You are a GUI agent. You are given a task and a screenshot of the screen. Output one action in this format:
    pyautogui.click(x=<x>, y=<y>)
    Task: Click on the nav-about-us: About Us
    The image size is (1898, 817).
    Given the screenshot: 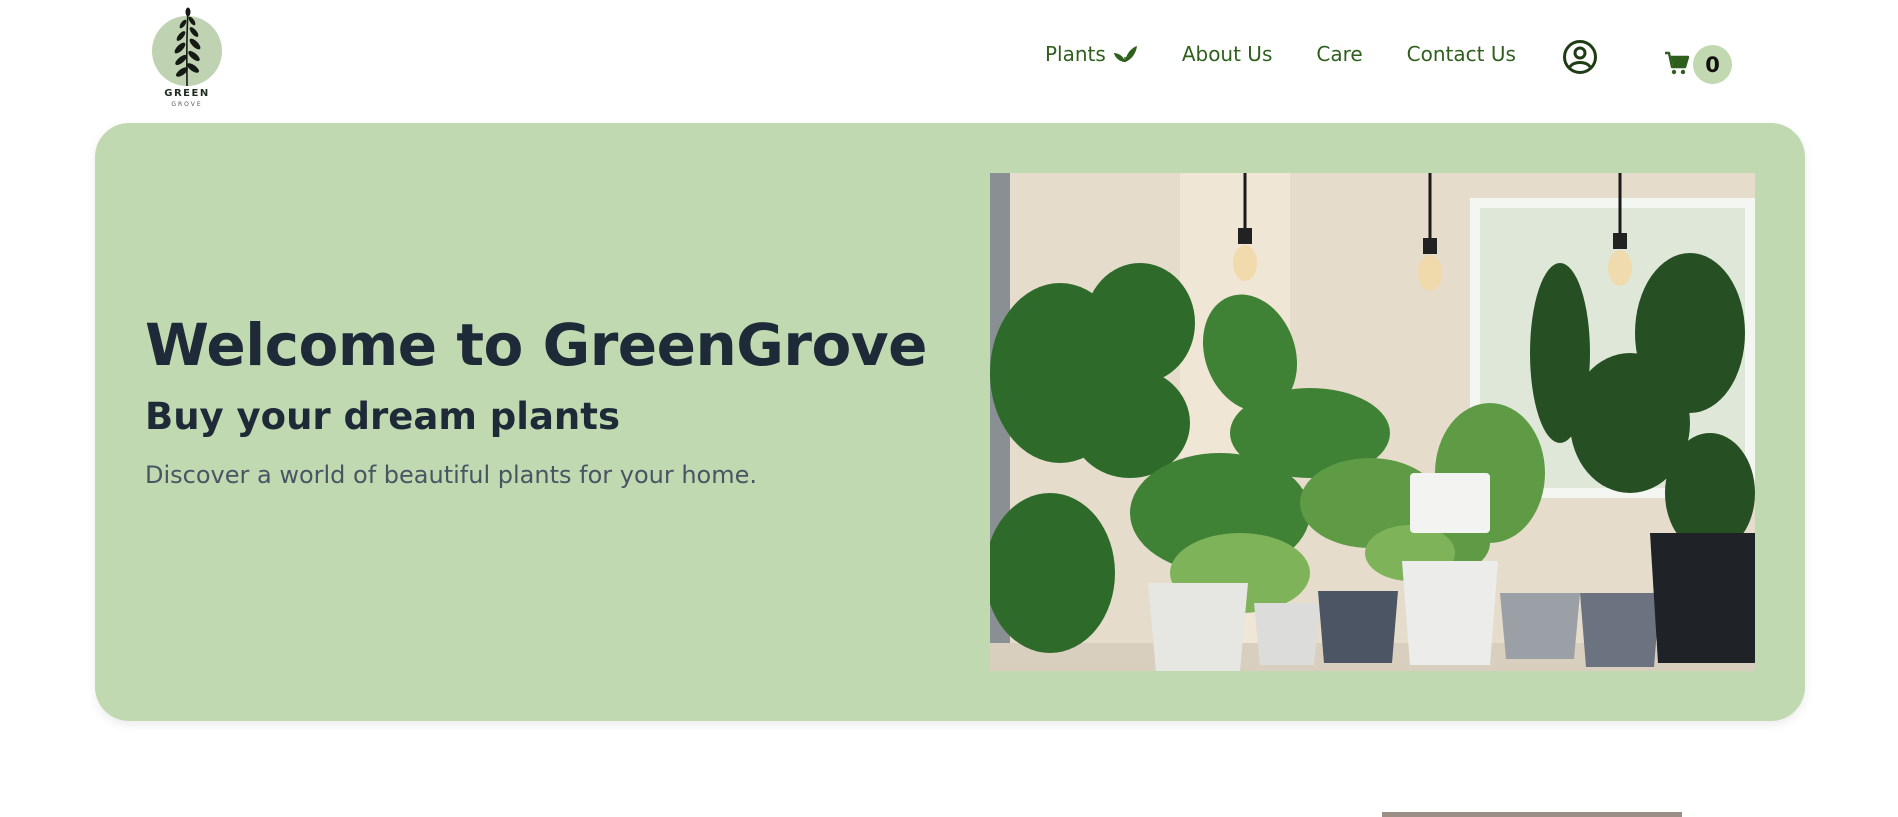 What is the action you would take?
    pyautogui.click(x=1227, y=54)
    